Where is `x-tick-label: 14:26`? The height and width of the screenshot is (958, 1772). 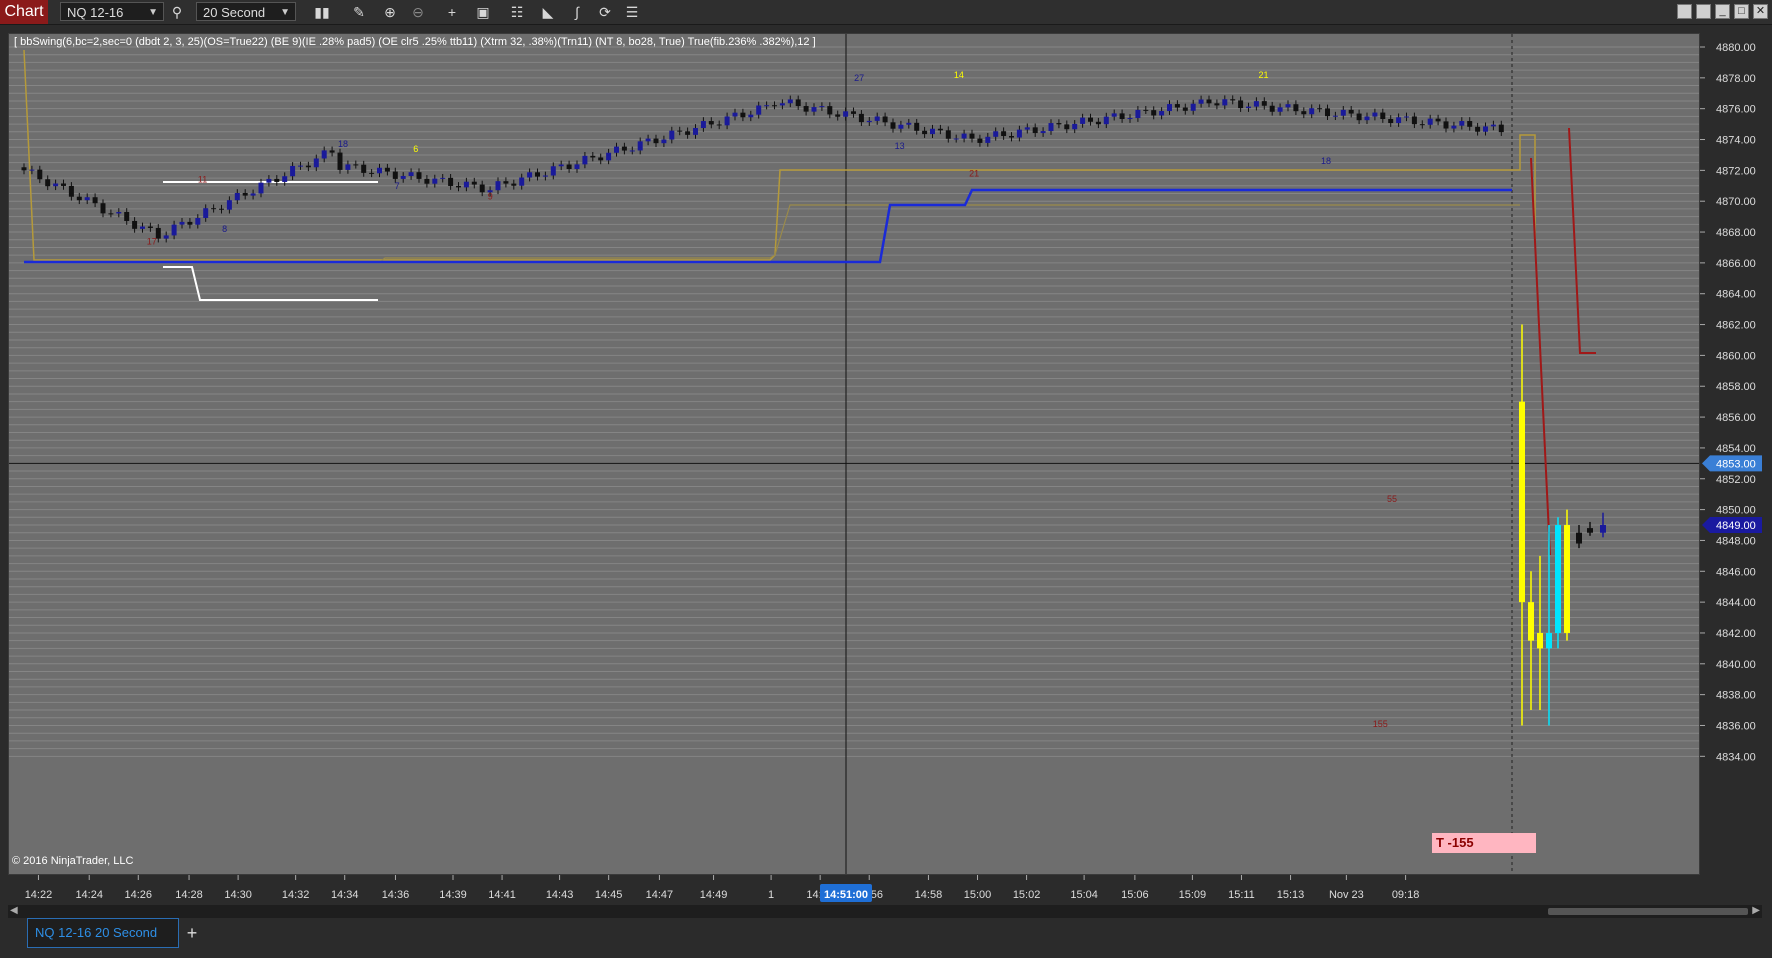
x-tick-label: 14:26 is located at coordinates (139, 895).